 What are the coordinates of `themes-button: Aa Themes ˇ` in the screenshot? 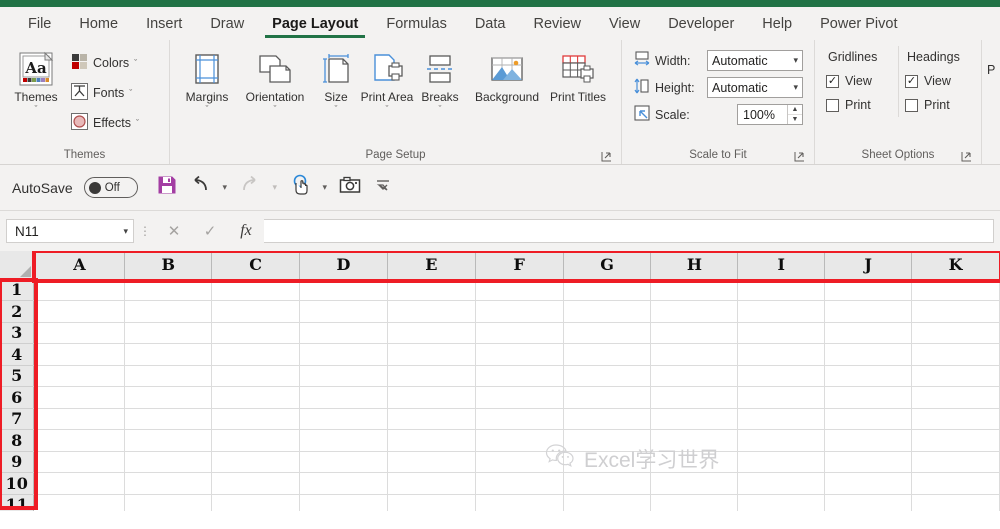 It's located at (36, 80).